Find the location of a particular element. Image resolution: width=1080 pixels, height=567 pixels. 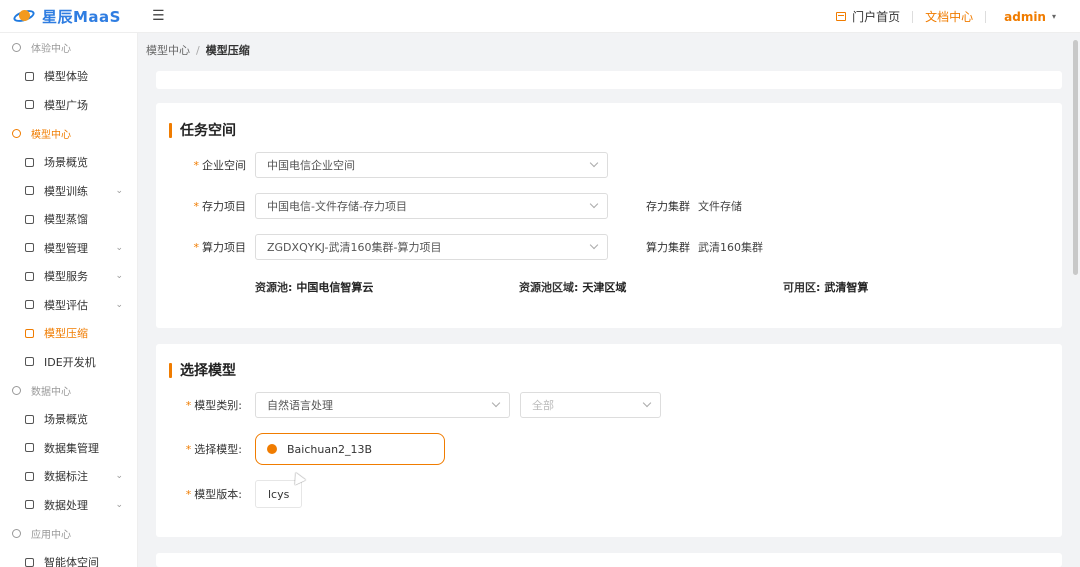

sidebar-group-data-center: 数据中心 is located at coordinates (68, 390).